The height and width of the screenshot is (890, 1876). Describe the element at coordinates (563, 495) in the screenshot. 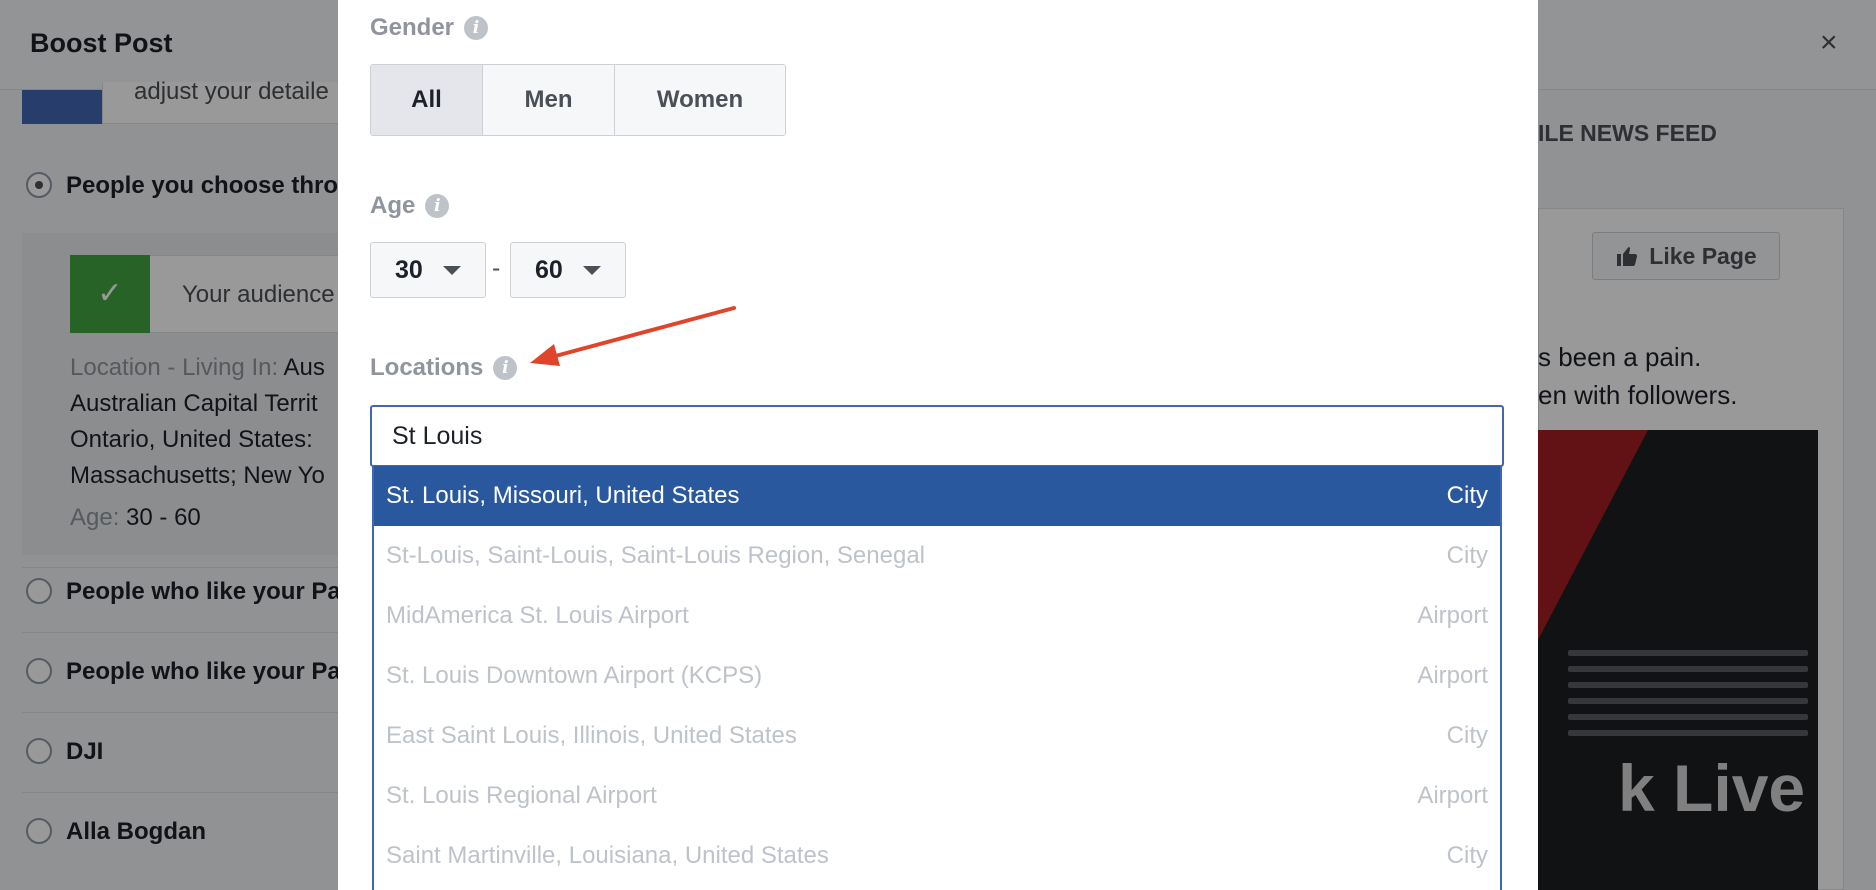

I see `suggestion-name: St. Louis, Missouri, United States` at that location.